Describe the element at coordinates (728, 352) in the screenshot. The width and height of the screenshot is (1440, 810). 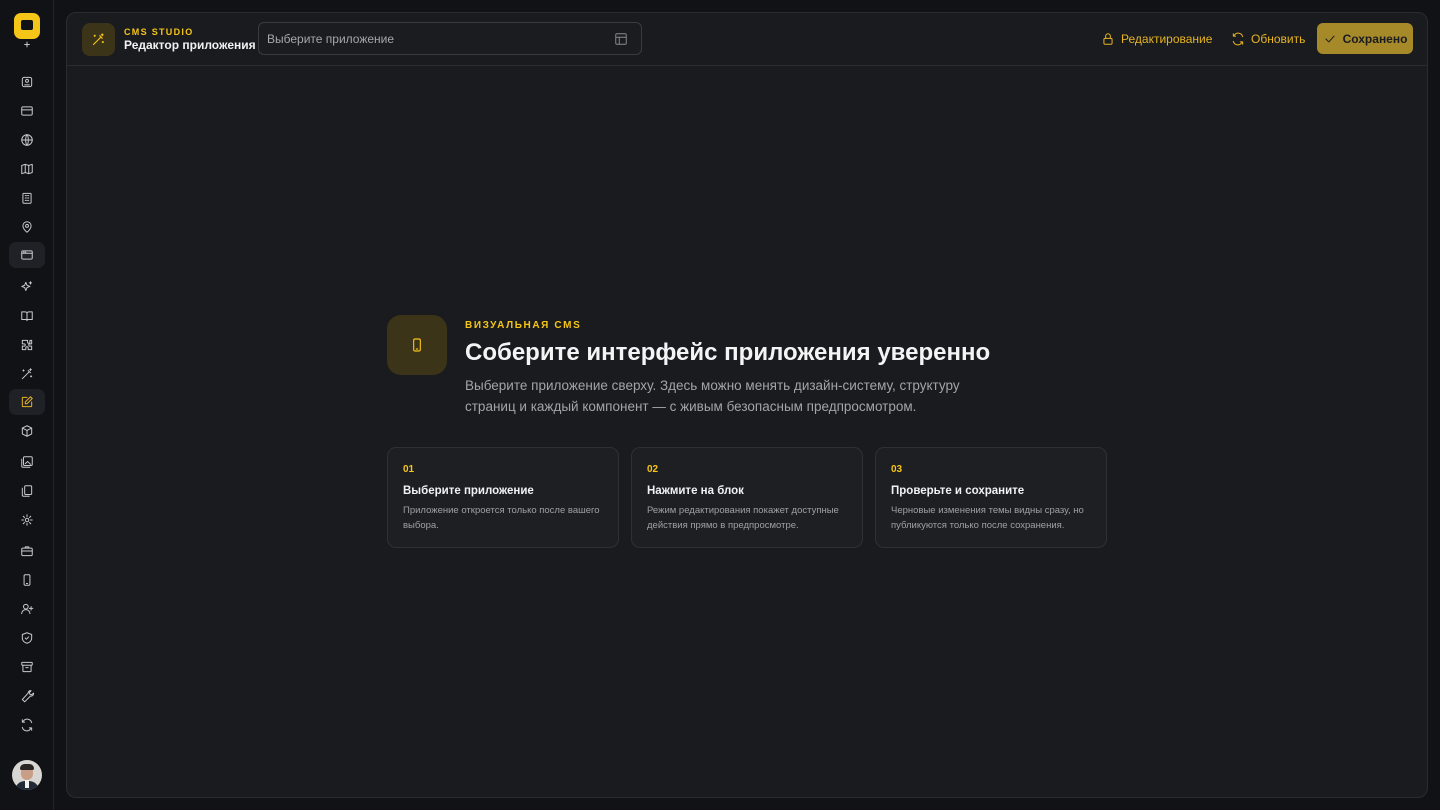
I see `hero-title: Соберите интерфейс приложения уверенно` at that location.